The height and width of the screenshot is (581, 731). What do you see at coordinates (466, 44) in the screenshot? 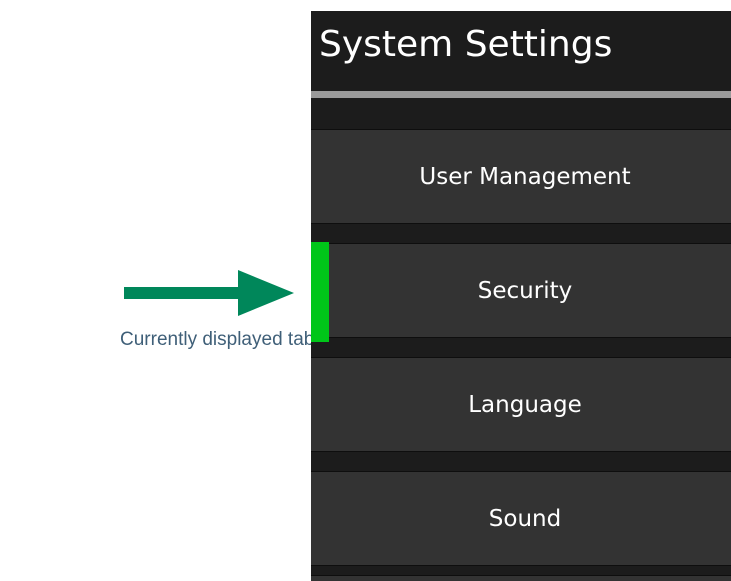
I see `panel-title: System Settings` at bounding box center [466, 44].